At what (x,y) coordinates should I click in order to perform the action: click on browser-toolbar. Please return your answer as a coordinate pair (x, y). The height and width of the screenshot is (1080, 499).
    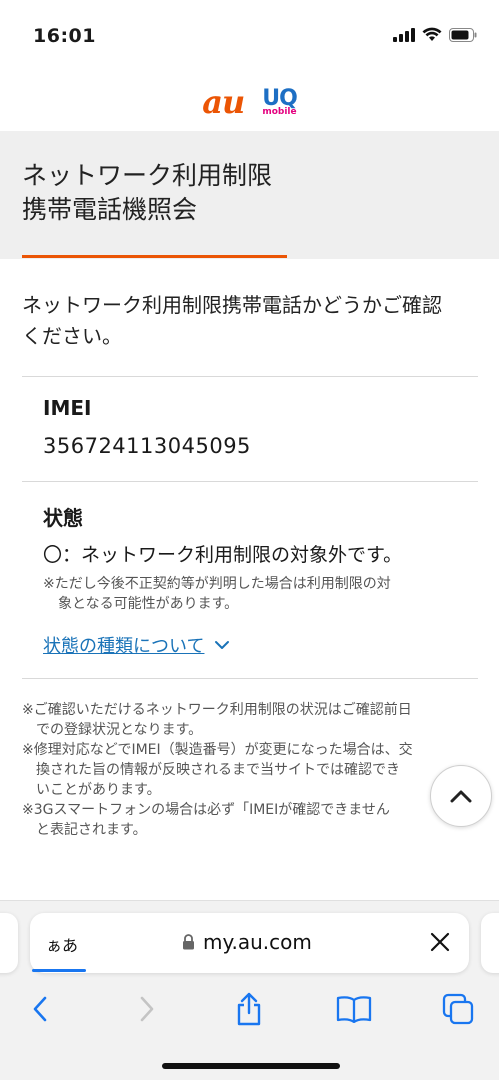
    Looking at the image, I should click on (249, 1008).